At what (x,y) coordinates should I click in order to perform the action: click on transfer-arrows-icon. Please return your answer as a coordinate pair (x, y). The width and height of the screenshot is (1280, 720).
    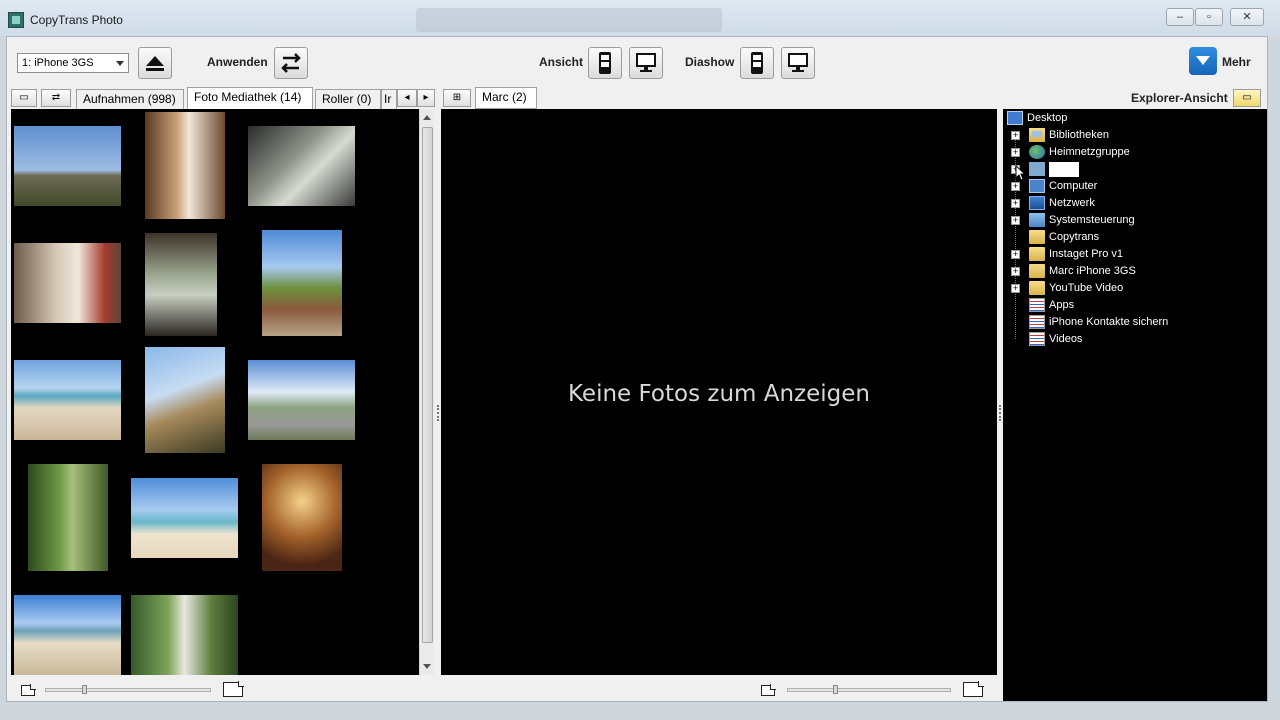
    Looking at the image, I should click on (291, 63).